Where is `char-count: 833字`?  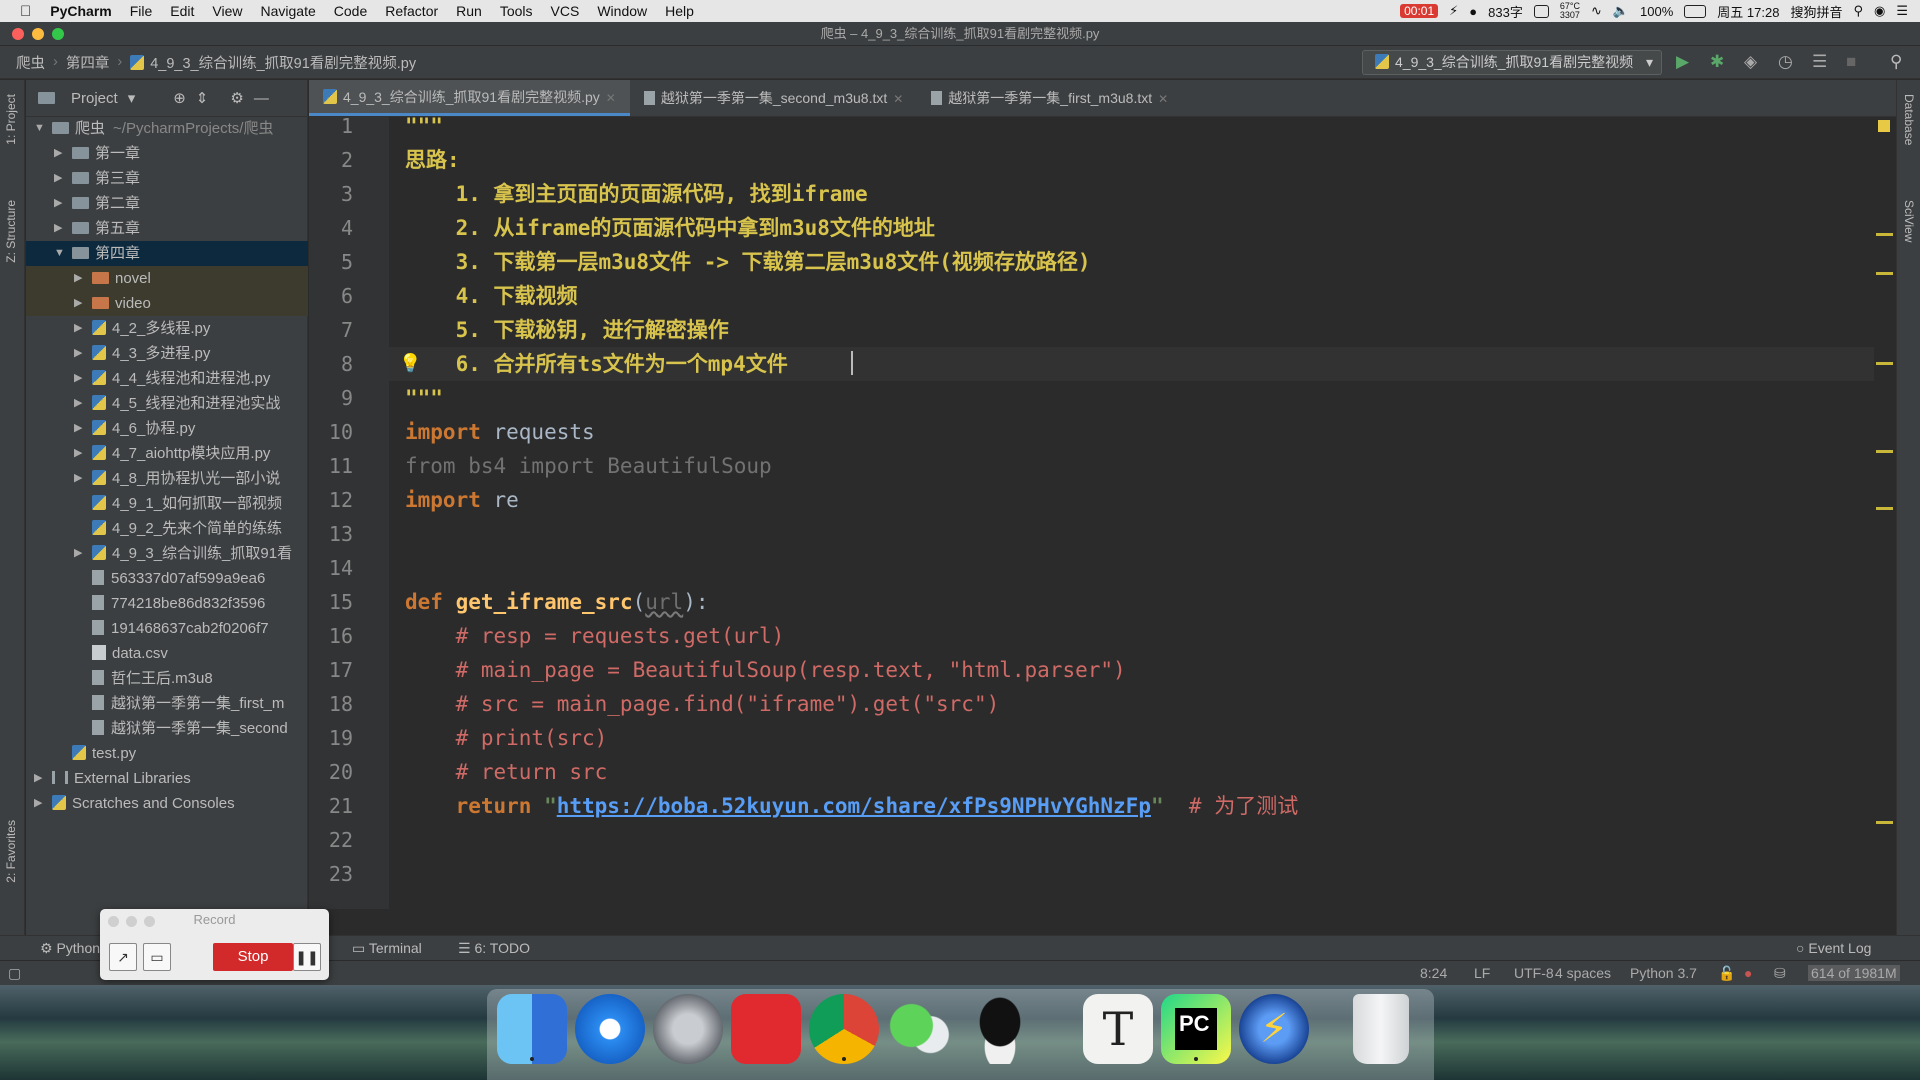 char-count: 833字 is located at coordinates (1505, 11).